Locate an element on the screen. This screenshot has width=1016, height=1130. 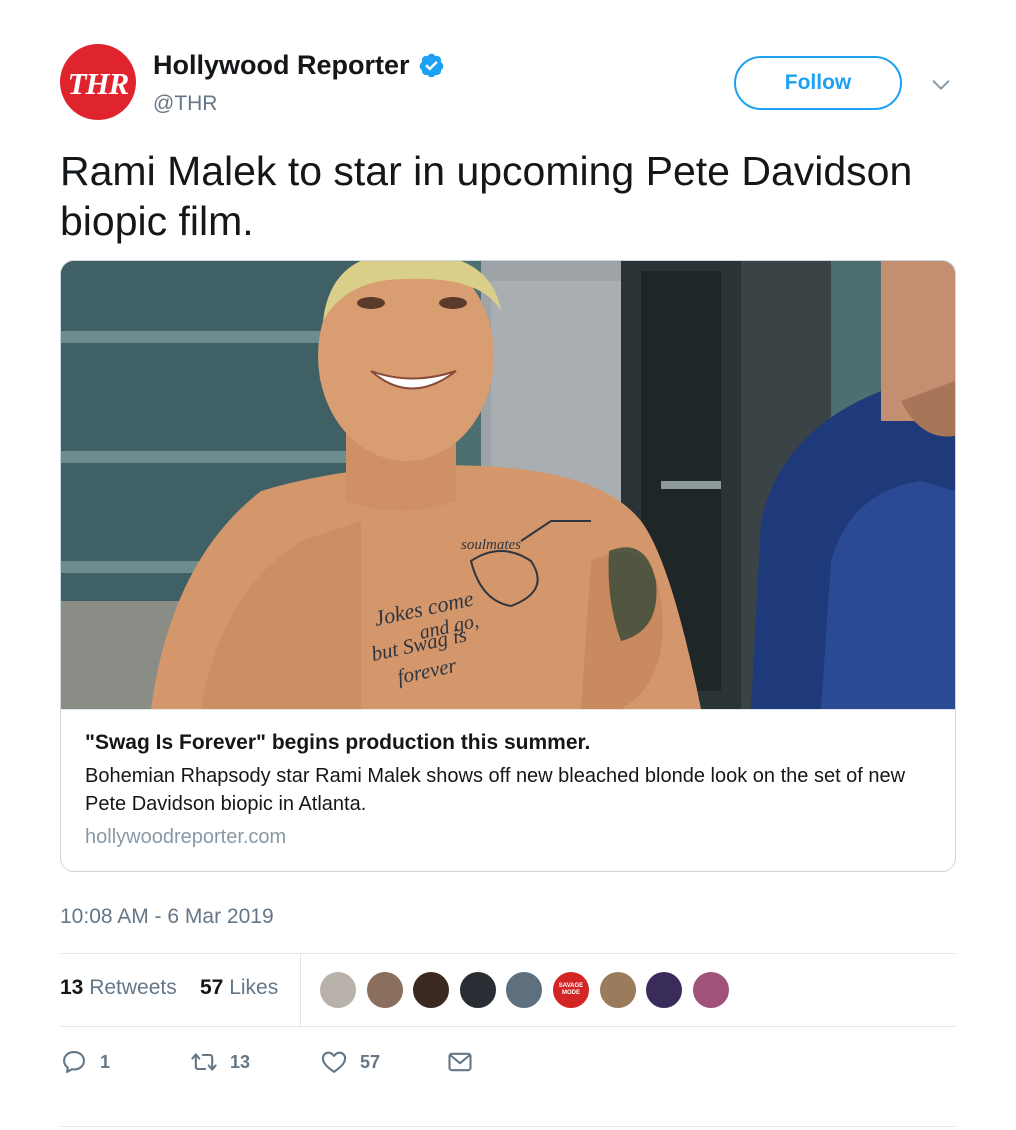
likes-stat: 57 Likes is located at coordinates (239, 988).